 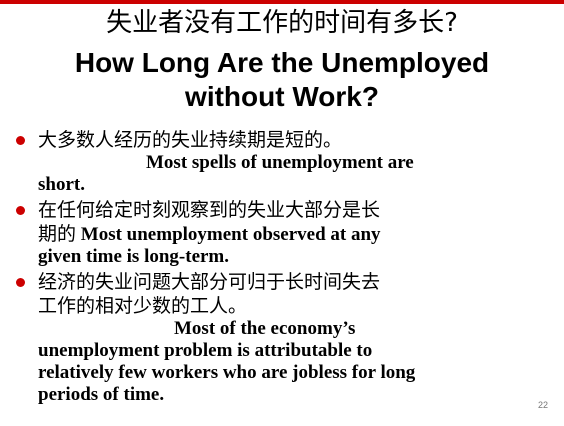 I want to click on bullet-2-english-inline: Most unemployment observed at any, so click(x=228, y=234).